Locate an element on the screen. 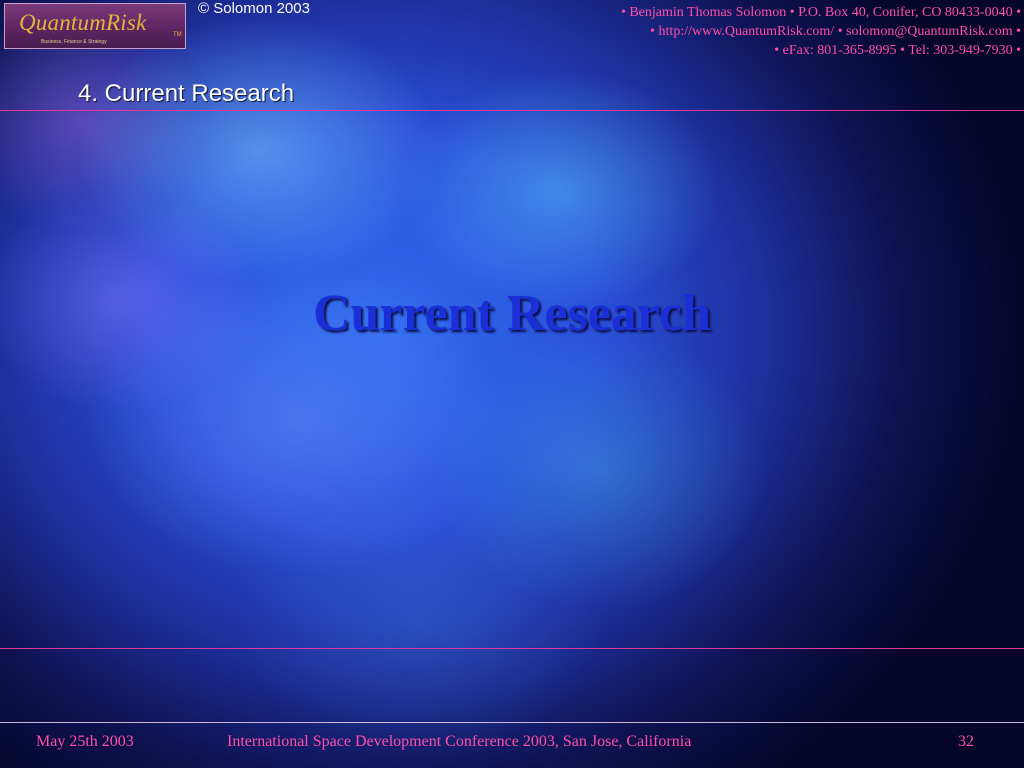 The height and width of the screenshot is (768, 1024). section-title: 4. Current Research is located at coordinates (186, 93).